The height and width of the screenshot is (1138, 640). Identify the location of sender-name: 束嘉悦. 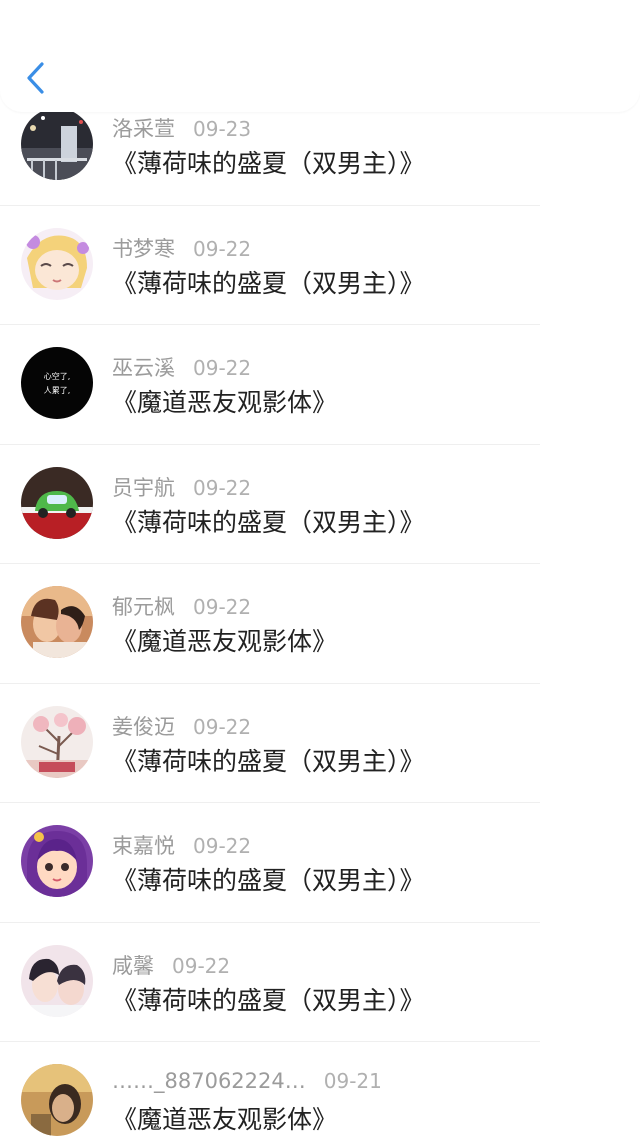
(143, 846).